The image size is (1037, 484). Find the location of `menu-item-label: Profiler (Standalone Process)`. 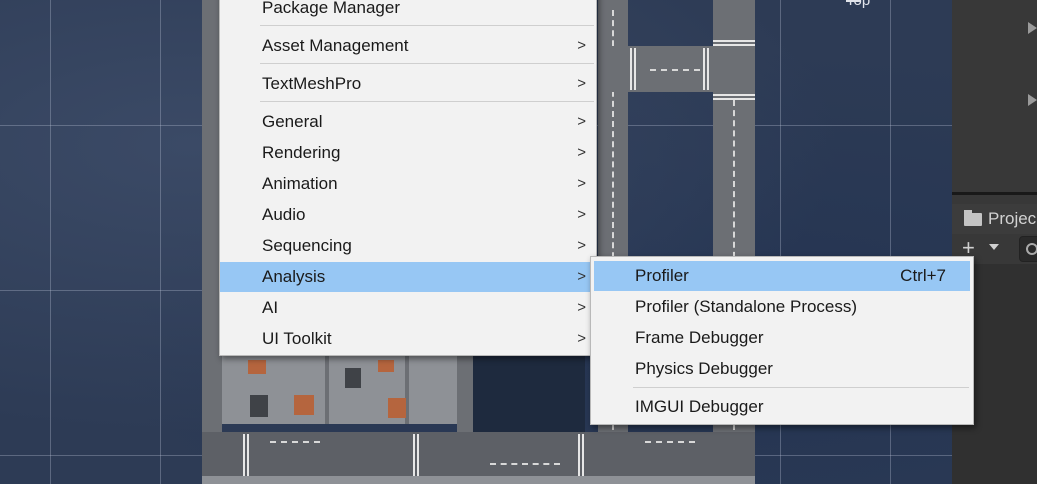

menu-item-label: Profiler (Standalone Process) is located at coordinates (746, 306).